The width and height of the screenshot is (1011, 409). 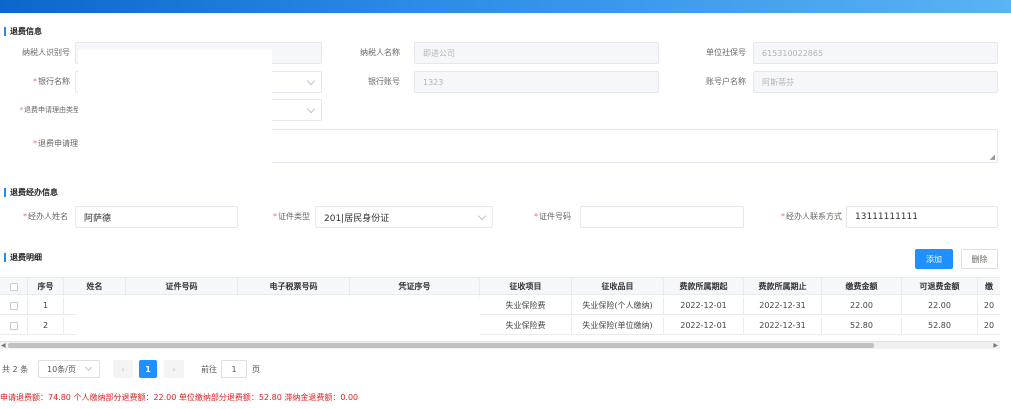 What do you see at coordinates (357, 218) in the screenshot?
I see `id-type-value: 201|居民身份证` at bounding box center [357, 218].